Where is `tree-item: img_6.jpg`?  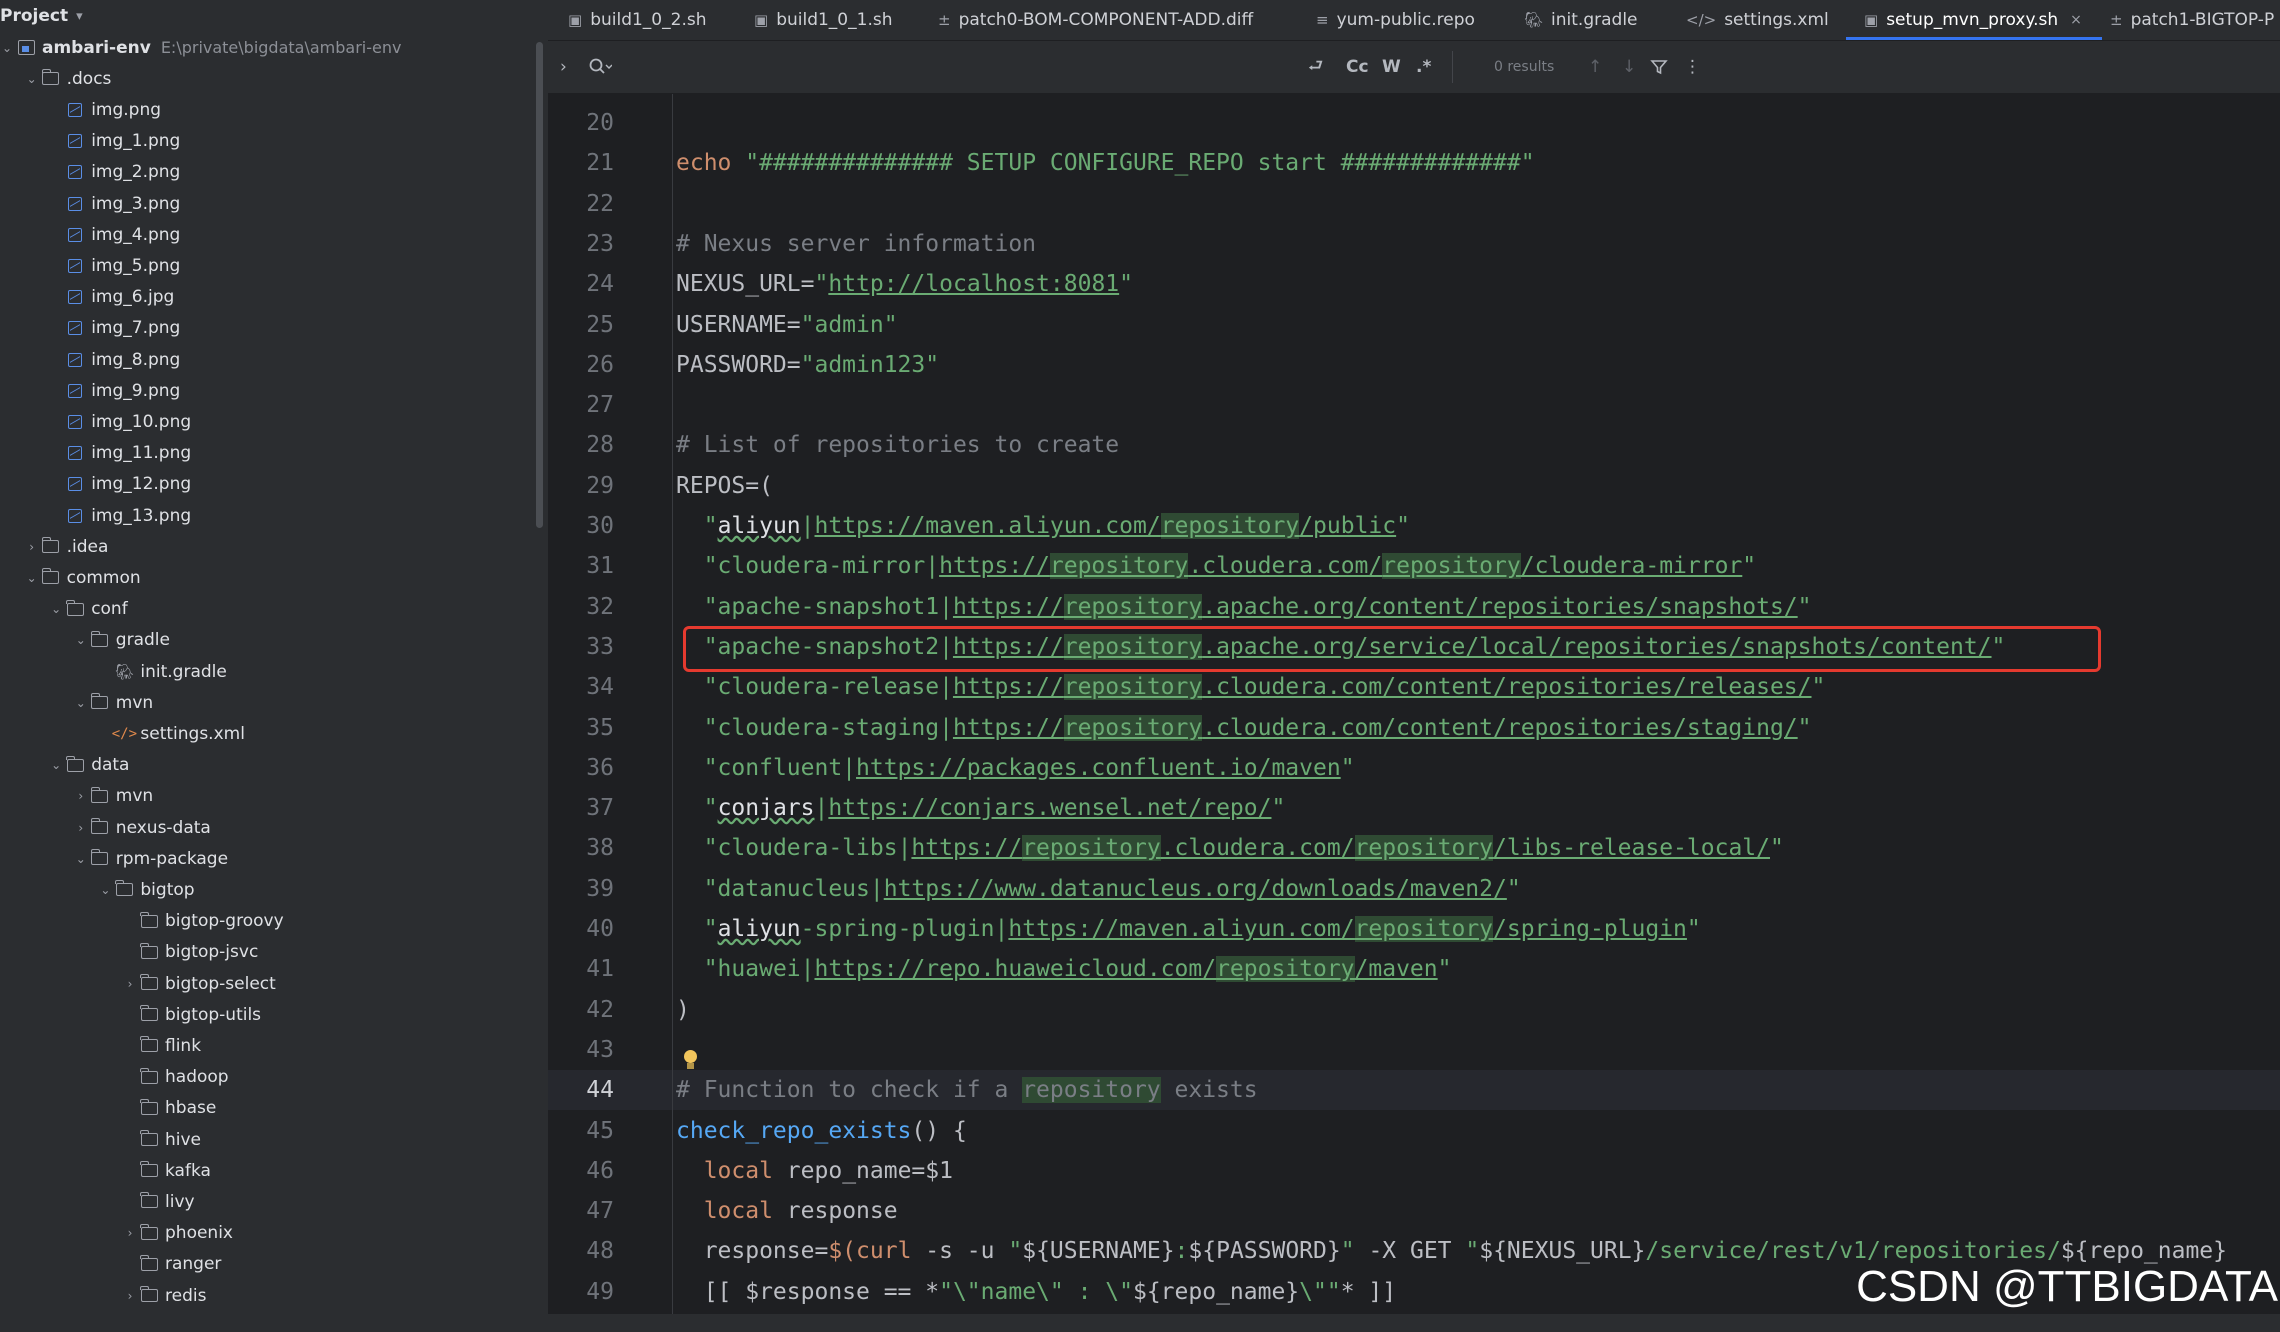 tree-item: img_6.jpg is located at coordinates (274, 297).